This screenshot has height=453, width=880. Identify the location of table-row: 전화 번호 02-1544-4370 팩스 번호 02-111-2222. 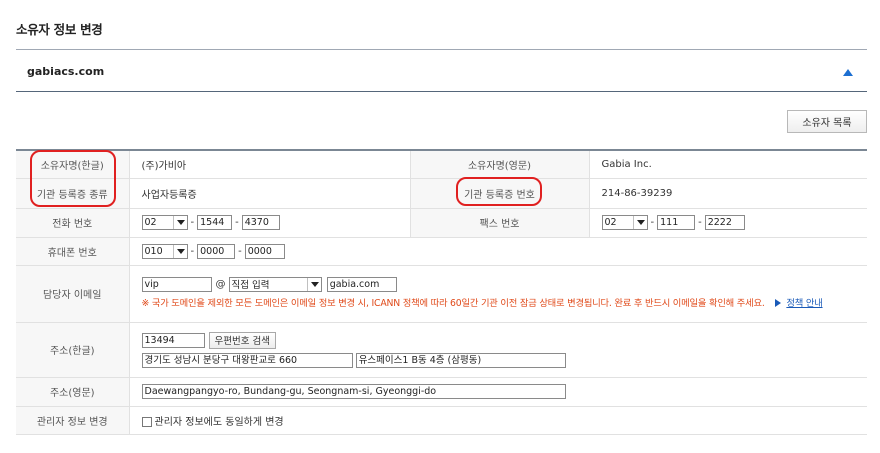
(441, 223).